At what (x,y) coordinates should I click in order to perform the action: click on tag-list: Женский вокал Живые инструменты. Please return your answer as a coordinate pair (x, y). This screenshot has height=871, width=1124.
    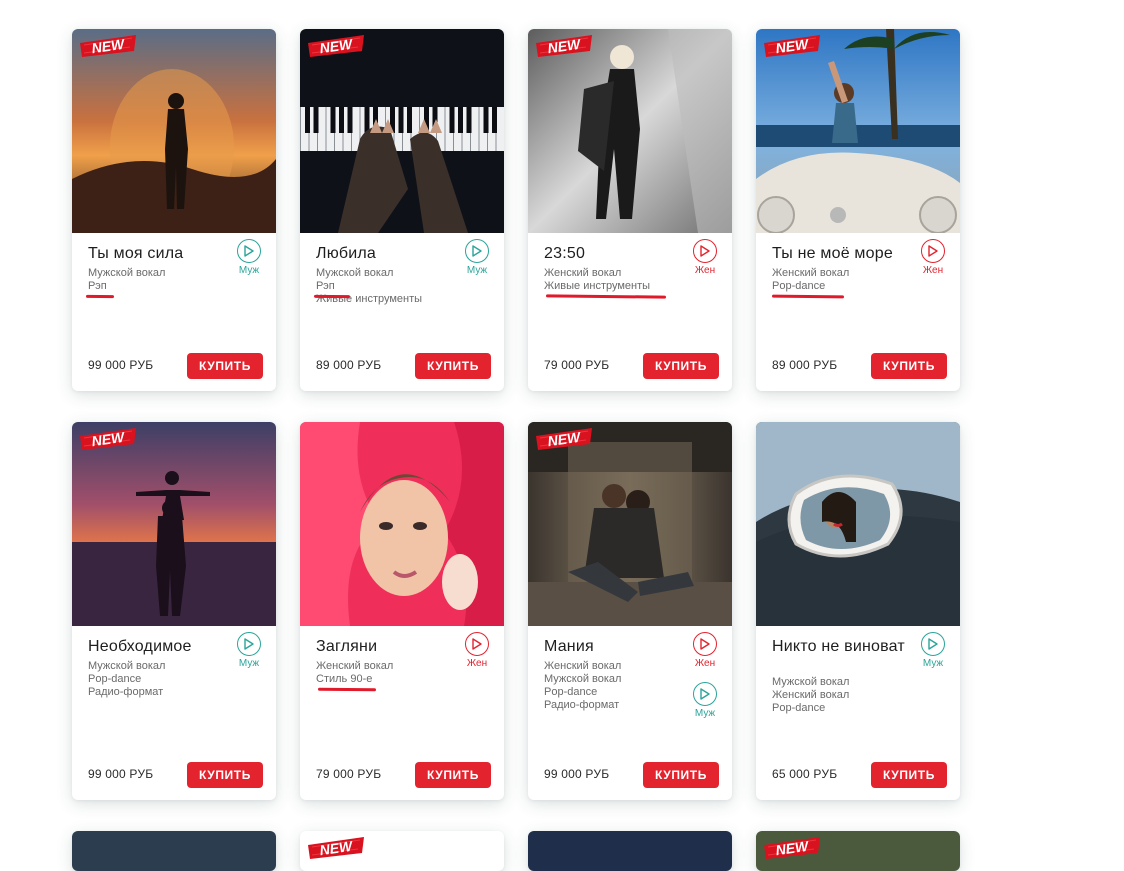
    Looking at the image, I should click on (619, 280).